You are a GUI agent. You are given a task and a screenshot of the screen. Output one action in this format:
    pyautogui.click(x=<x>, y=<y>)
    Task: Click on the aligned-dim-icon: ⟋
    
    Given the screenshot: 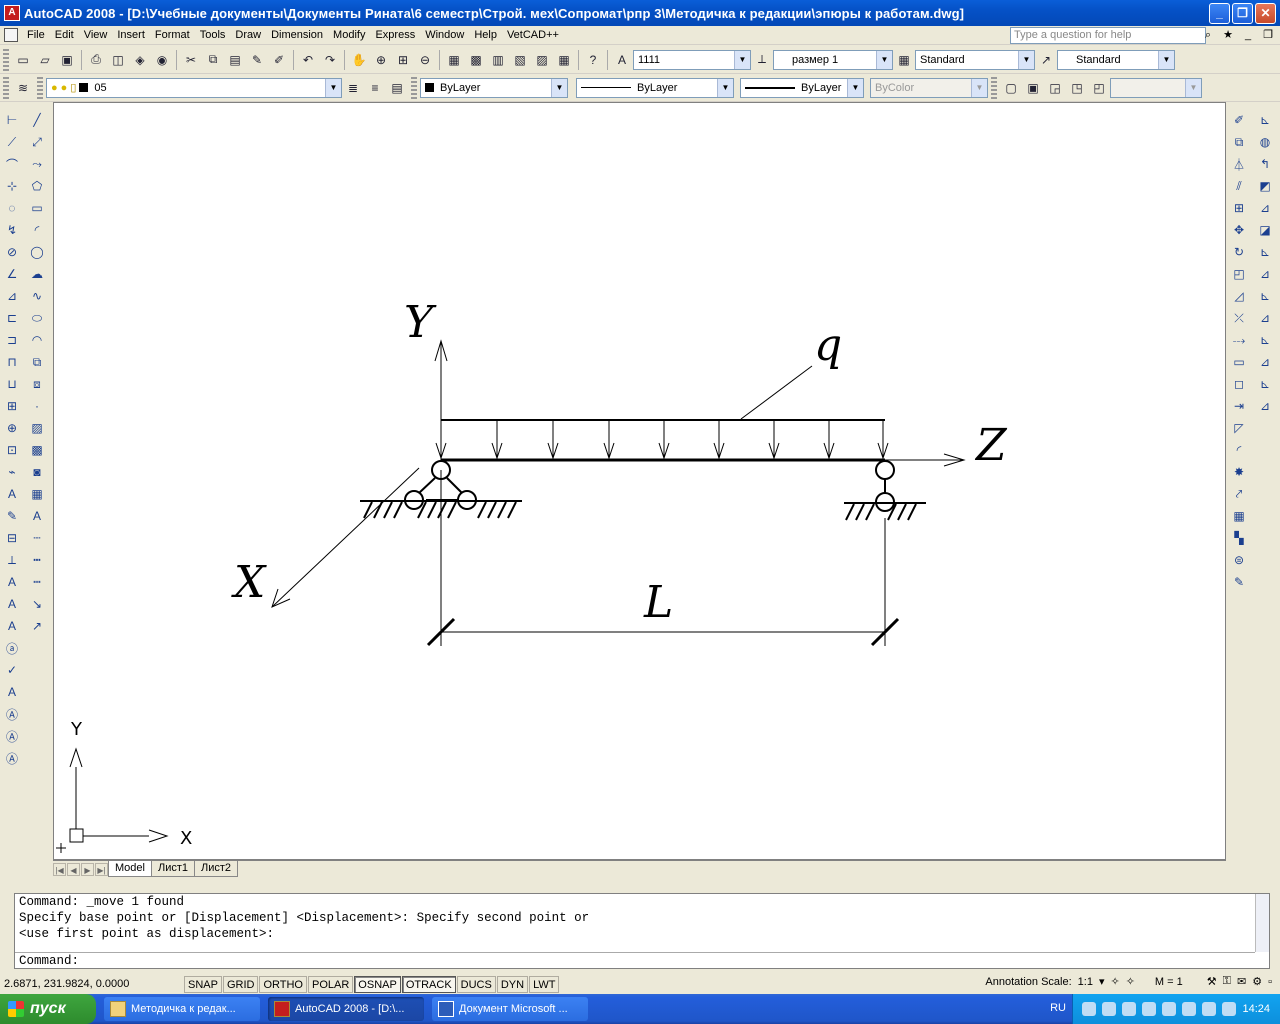 What is the action you would take?
    pyautogui.click(x=12, y=142)
    